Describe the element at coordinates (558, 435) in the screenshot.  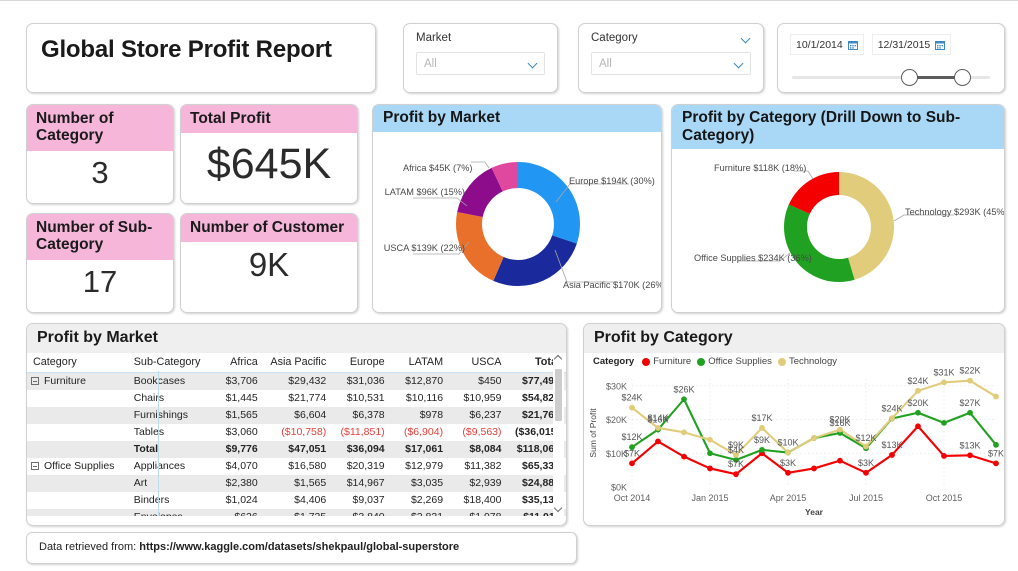
I see `table-vertical-scrollbar` at that location.